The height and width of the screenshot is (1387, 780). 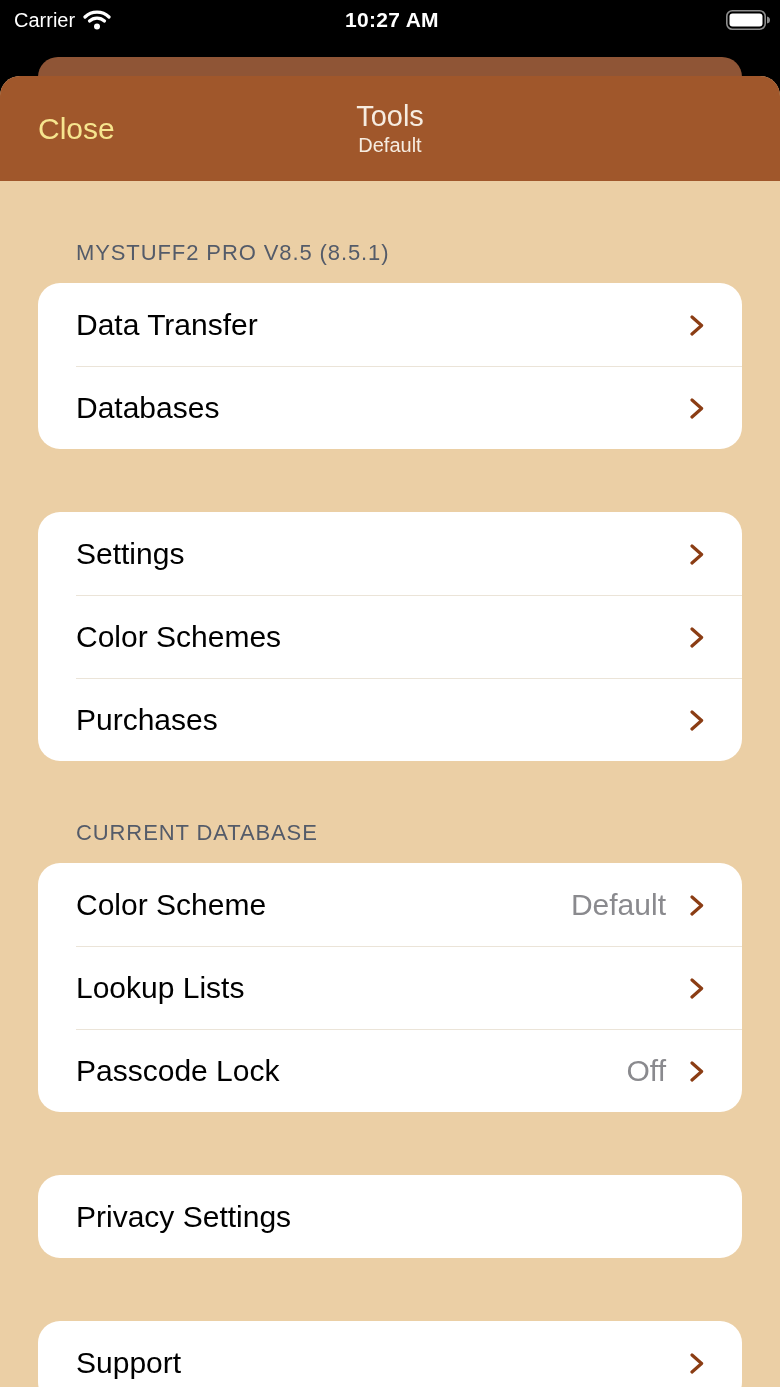 I want to click on settings-row: Passcode Lock Off, so click(x=390, y=1070).